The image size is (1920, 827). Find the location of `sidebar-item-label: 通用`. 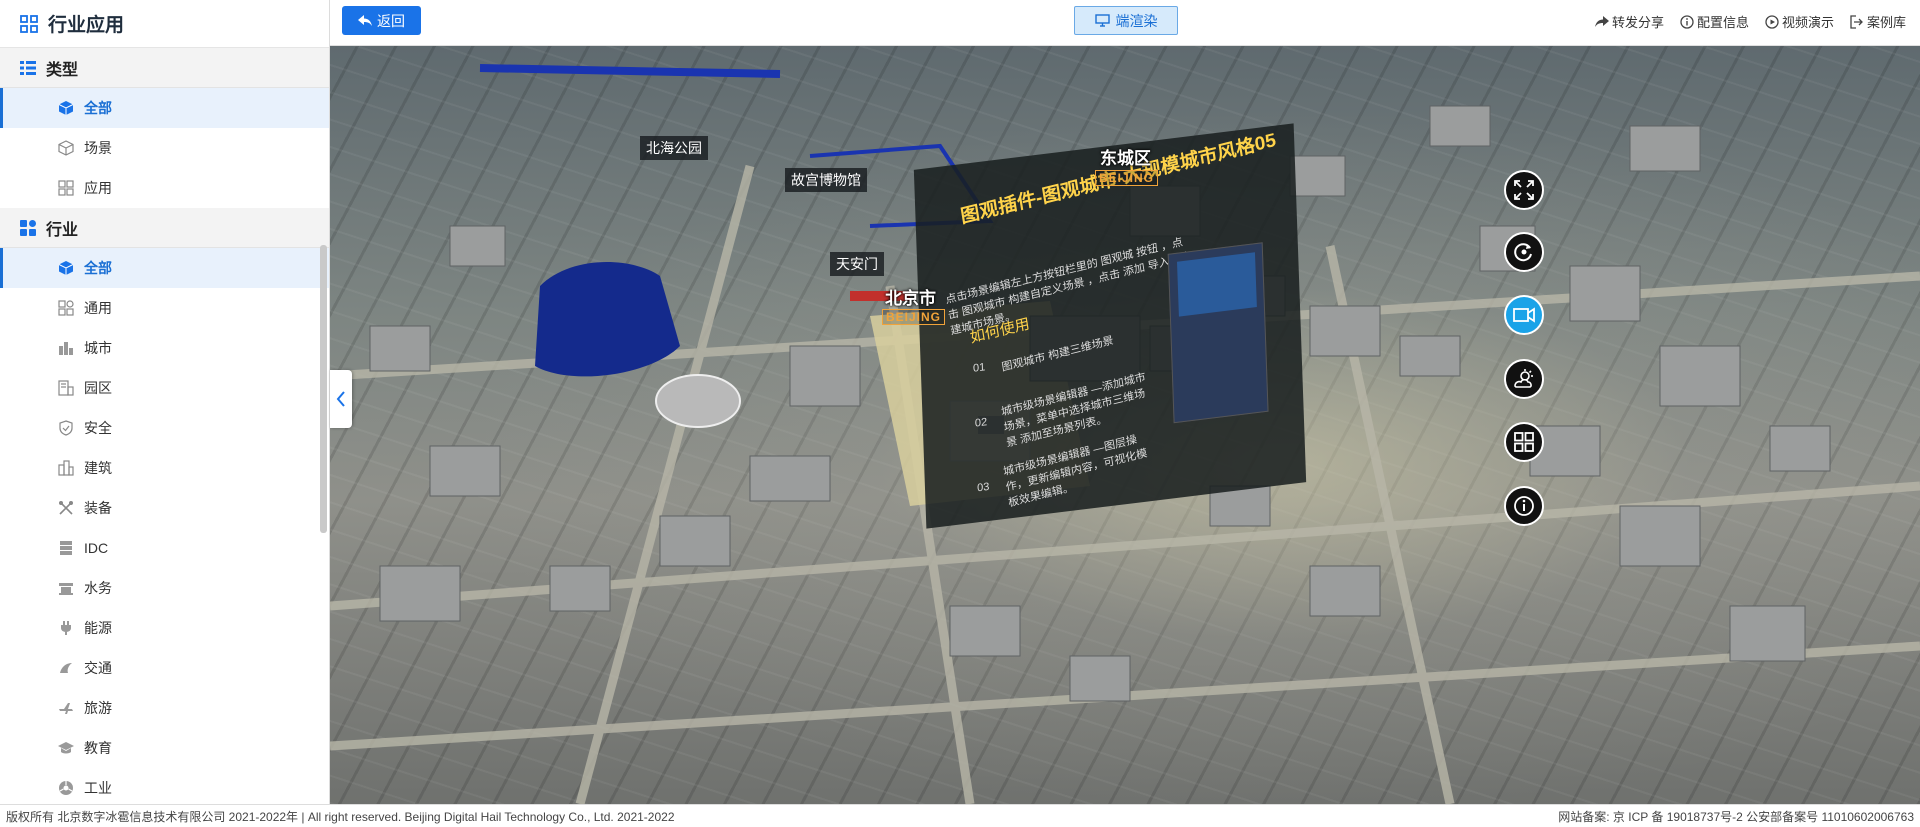

sidebar-item-label: 通用 is located at coordinates (98, 308).